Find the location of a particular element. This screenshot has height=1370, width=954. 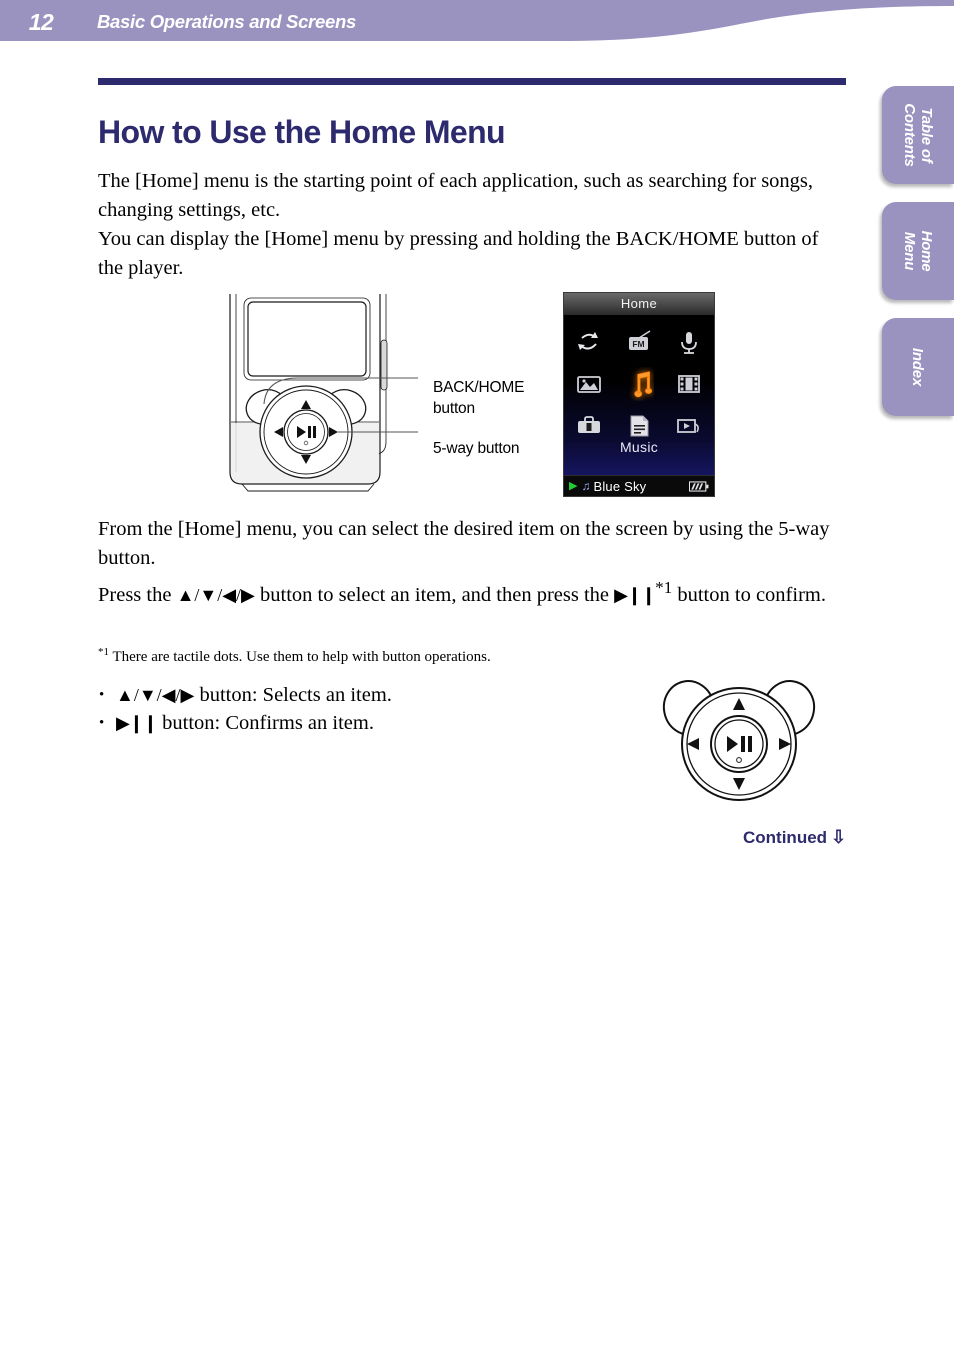

music-note-icon: ♫ is located at coordinates (586, 486).